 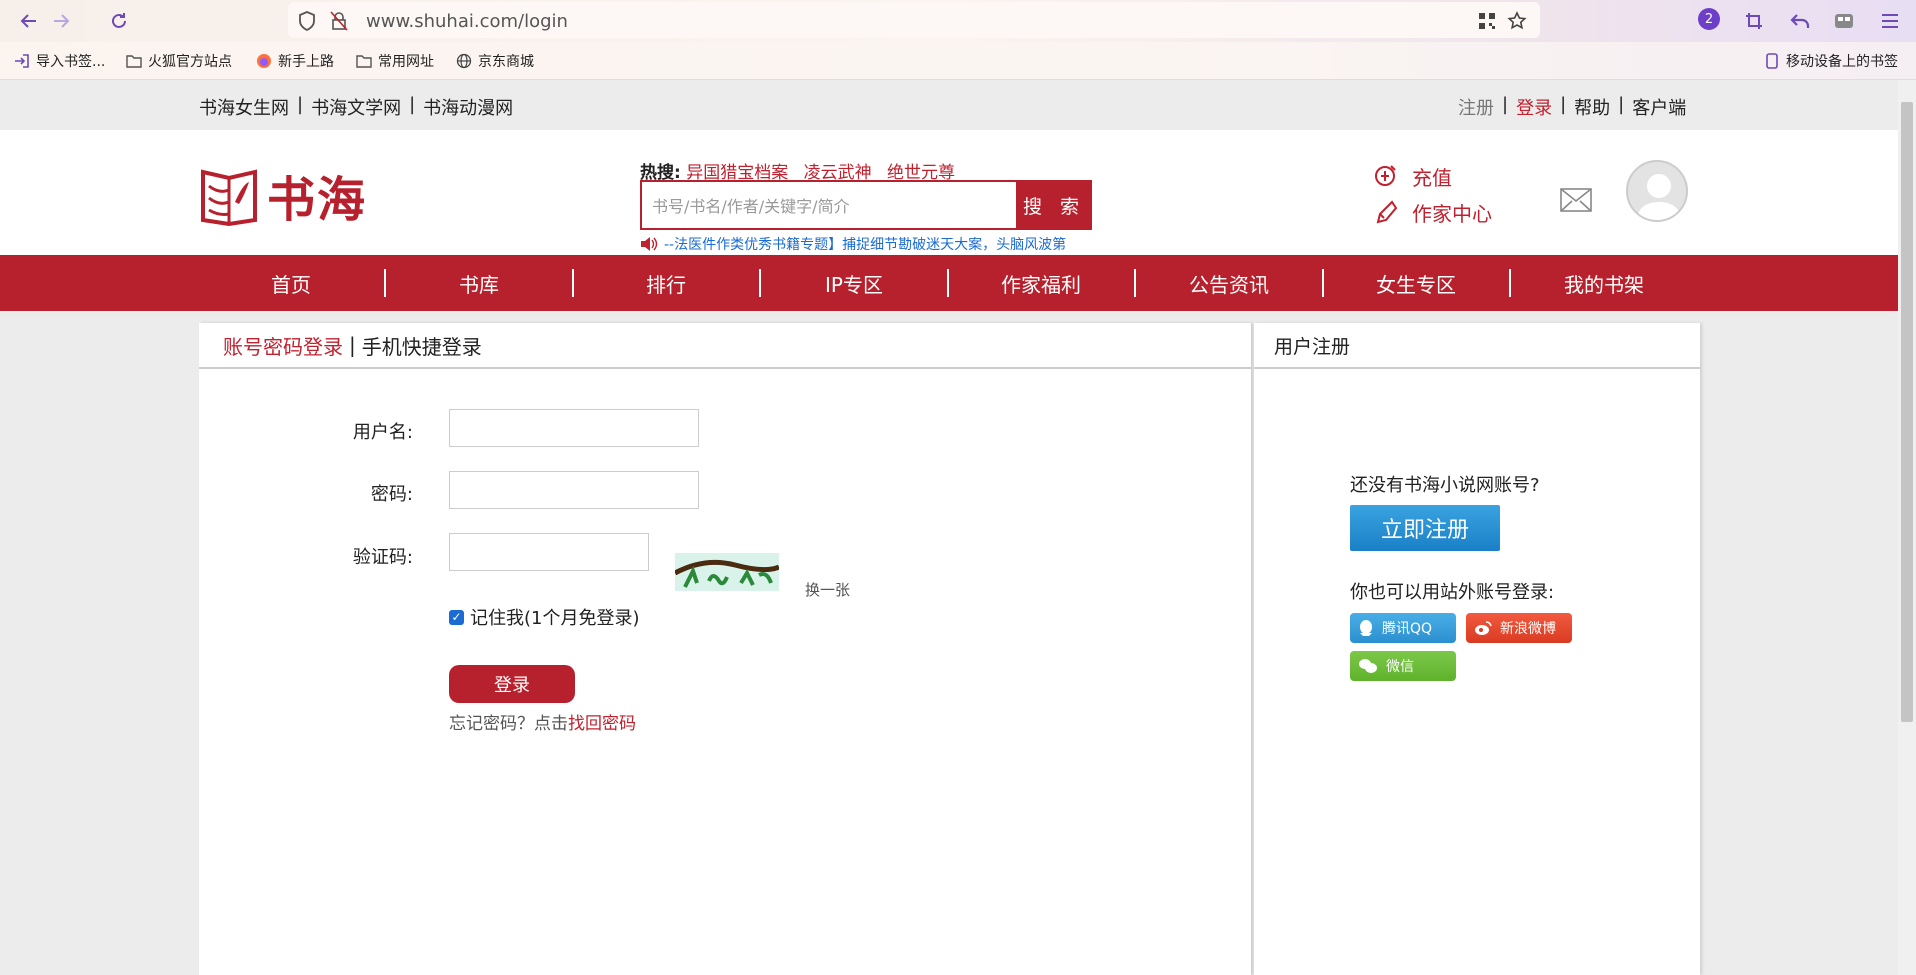 What do you see at coordinates (914, 20) in the screenshot?
I see `address-bar: www.shuhai.com/login` at bounding box center [914, 20].